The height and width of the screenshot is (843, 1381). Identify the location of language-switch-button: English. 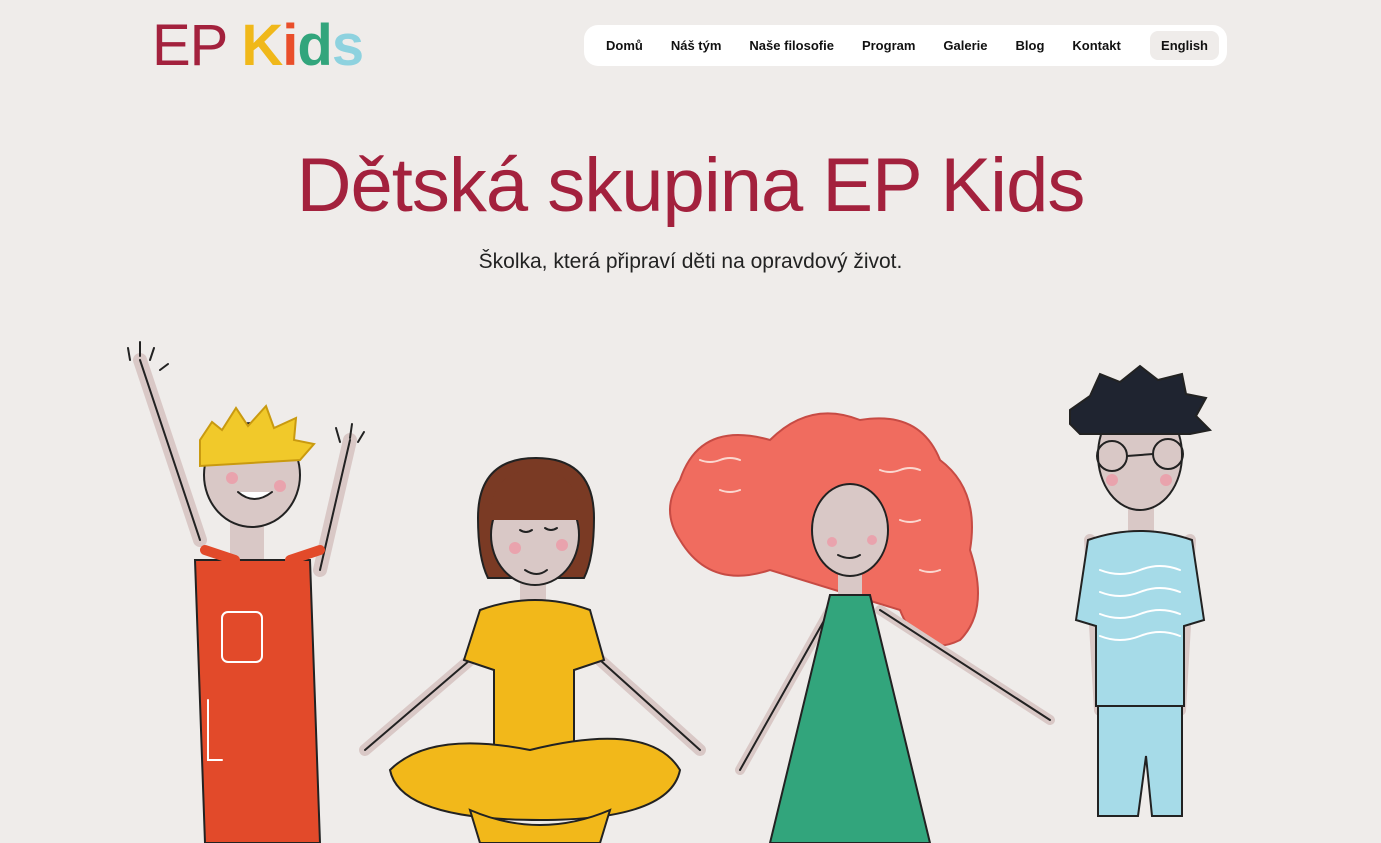
(1184, 45).